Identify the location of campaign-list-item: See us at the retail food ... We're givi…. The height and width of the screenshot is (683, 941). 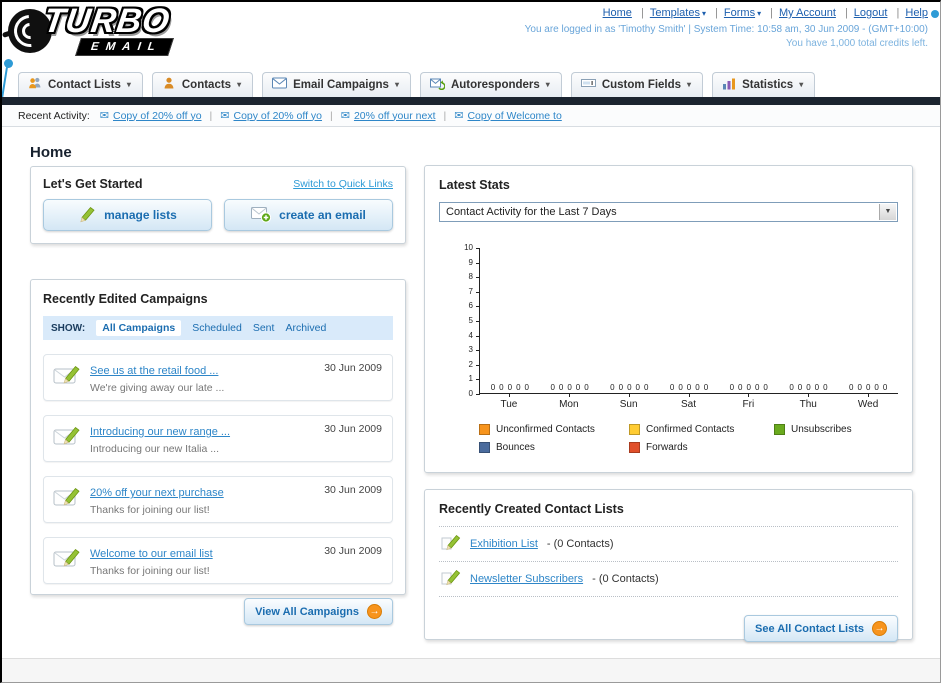
(218, 377).